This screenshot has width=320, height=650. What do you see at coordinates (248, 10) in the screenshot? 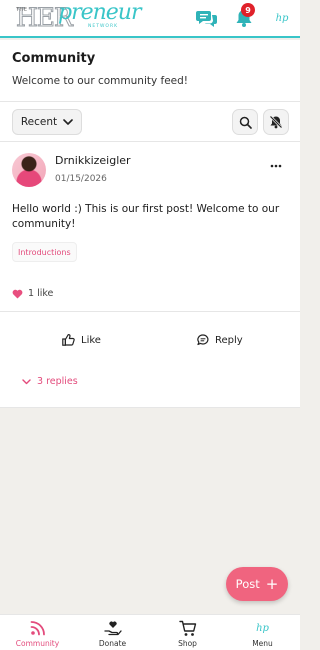
I see `notification-count-badge: 9` at bounding box center [248, 10].